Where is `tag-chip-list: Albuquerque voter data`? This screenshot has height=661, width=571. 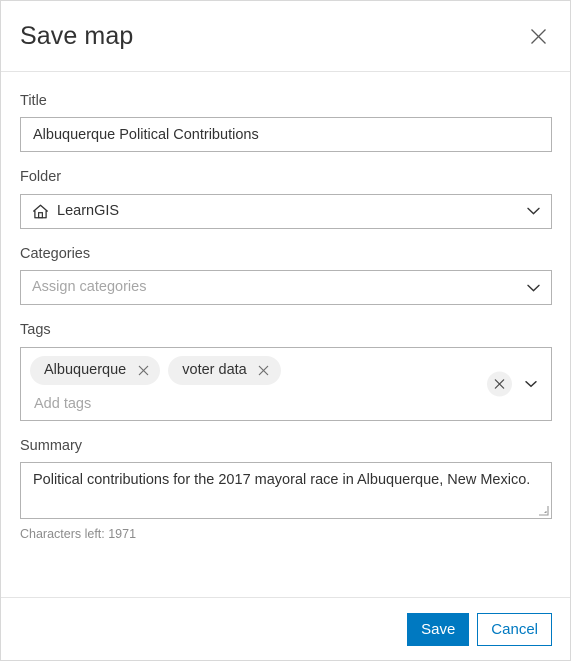 tag-chip-list: Albuquerque voter data is located at coordinates (255, 370).